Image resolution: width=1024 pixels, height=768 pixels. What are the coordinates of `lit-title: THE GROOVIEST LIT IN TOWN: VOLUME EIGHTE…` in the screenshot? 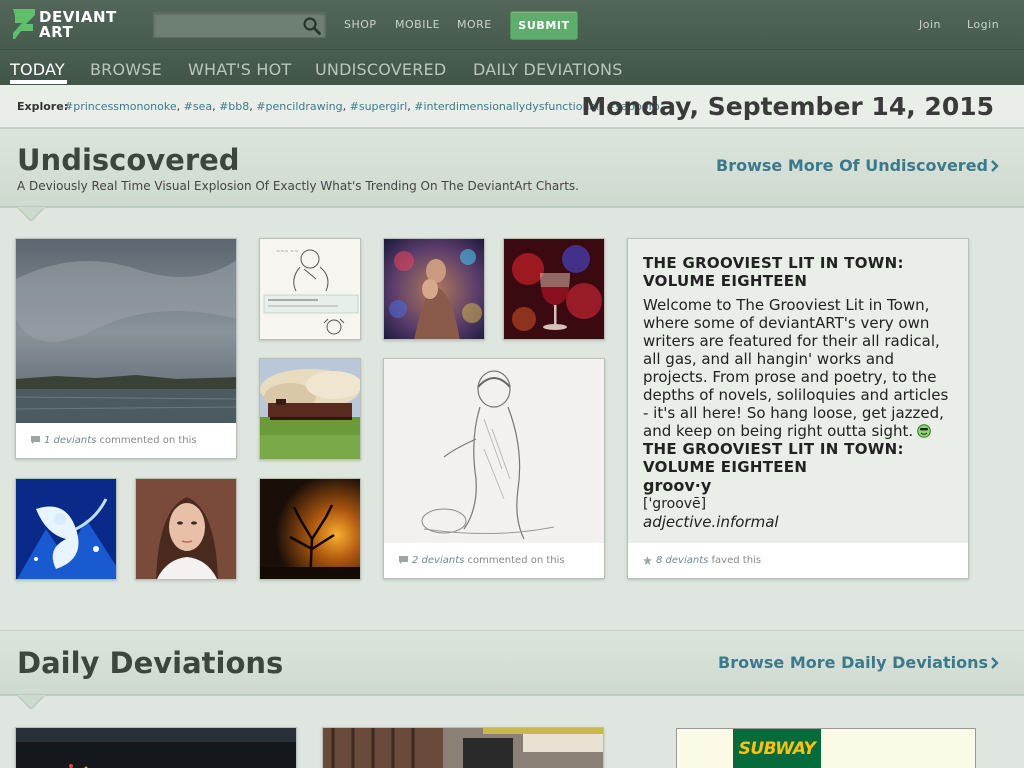 It's located at (773, 272).